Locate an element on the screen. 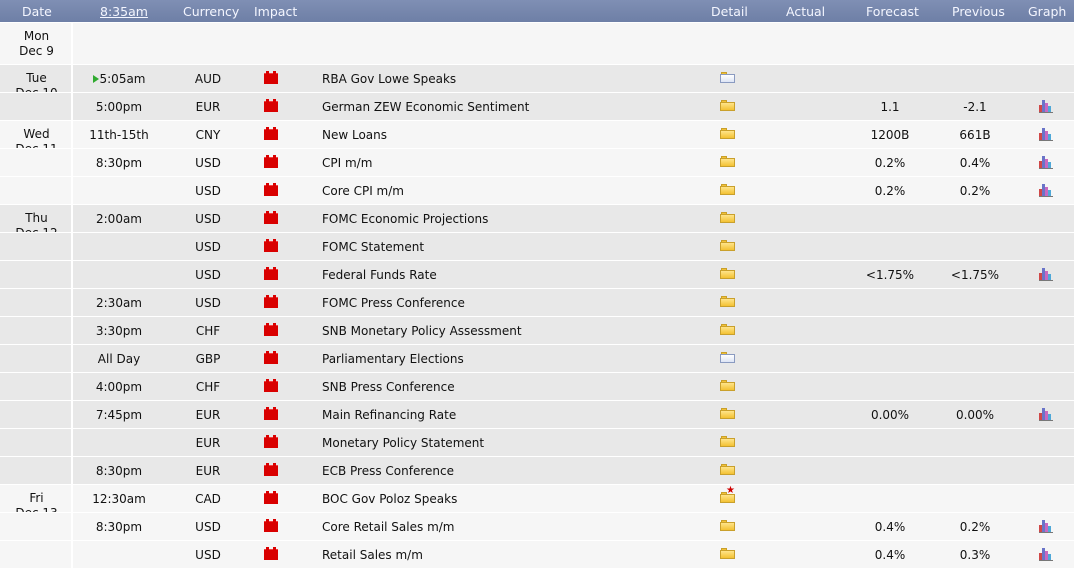  event-title: FOMC Economic Projections is located at coordinates (405, 219).